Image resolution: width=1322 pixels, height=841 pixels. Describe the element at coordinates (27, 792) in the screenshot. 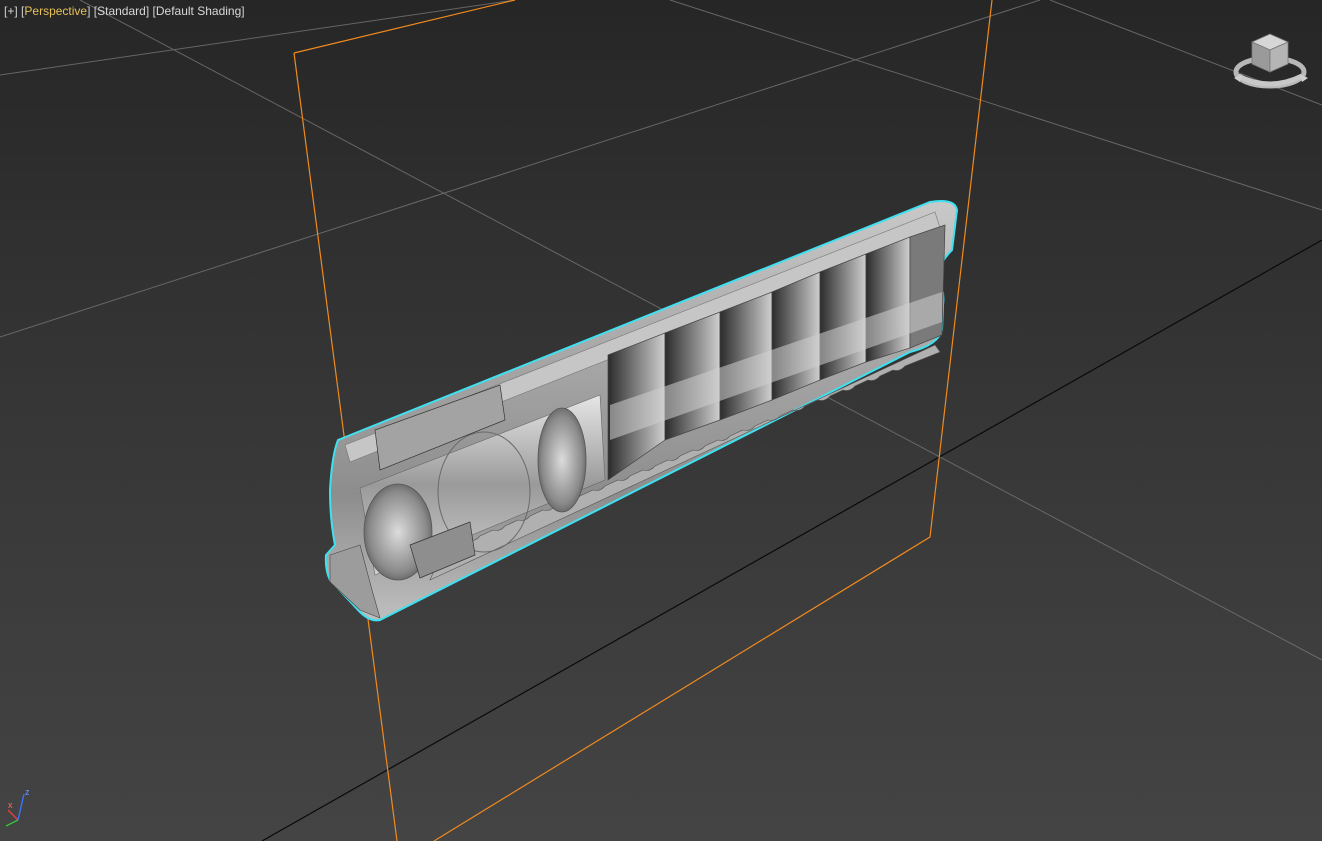

I see `z-axis-label: z` at that location.